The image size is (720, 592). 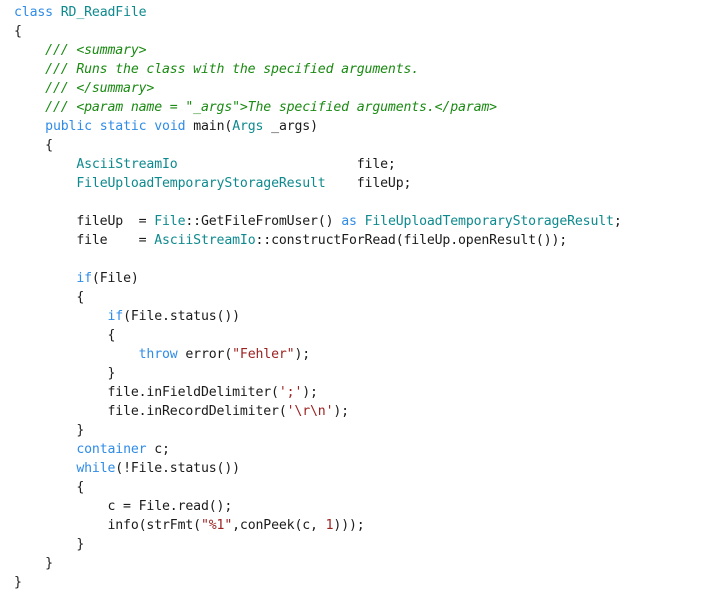 What do you see at coordinates (170, 126) in the screenshot?
I see `code-token-keyword: void` at bounding box center [170, 126].